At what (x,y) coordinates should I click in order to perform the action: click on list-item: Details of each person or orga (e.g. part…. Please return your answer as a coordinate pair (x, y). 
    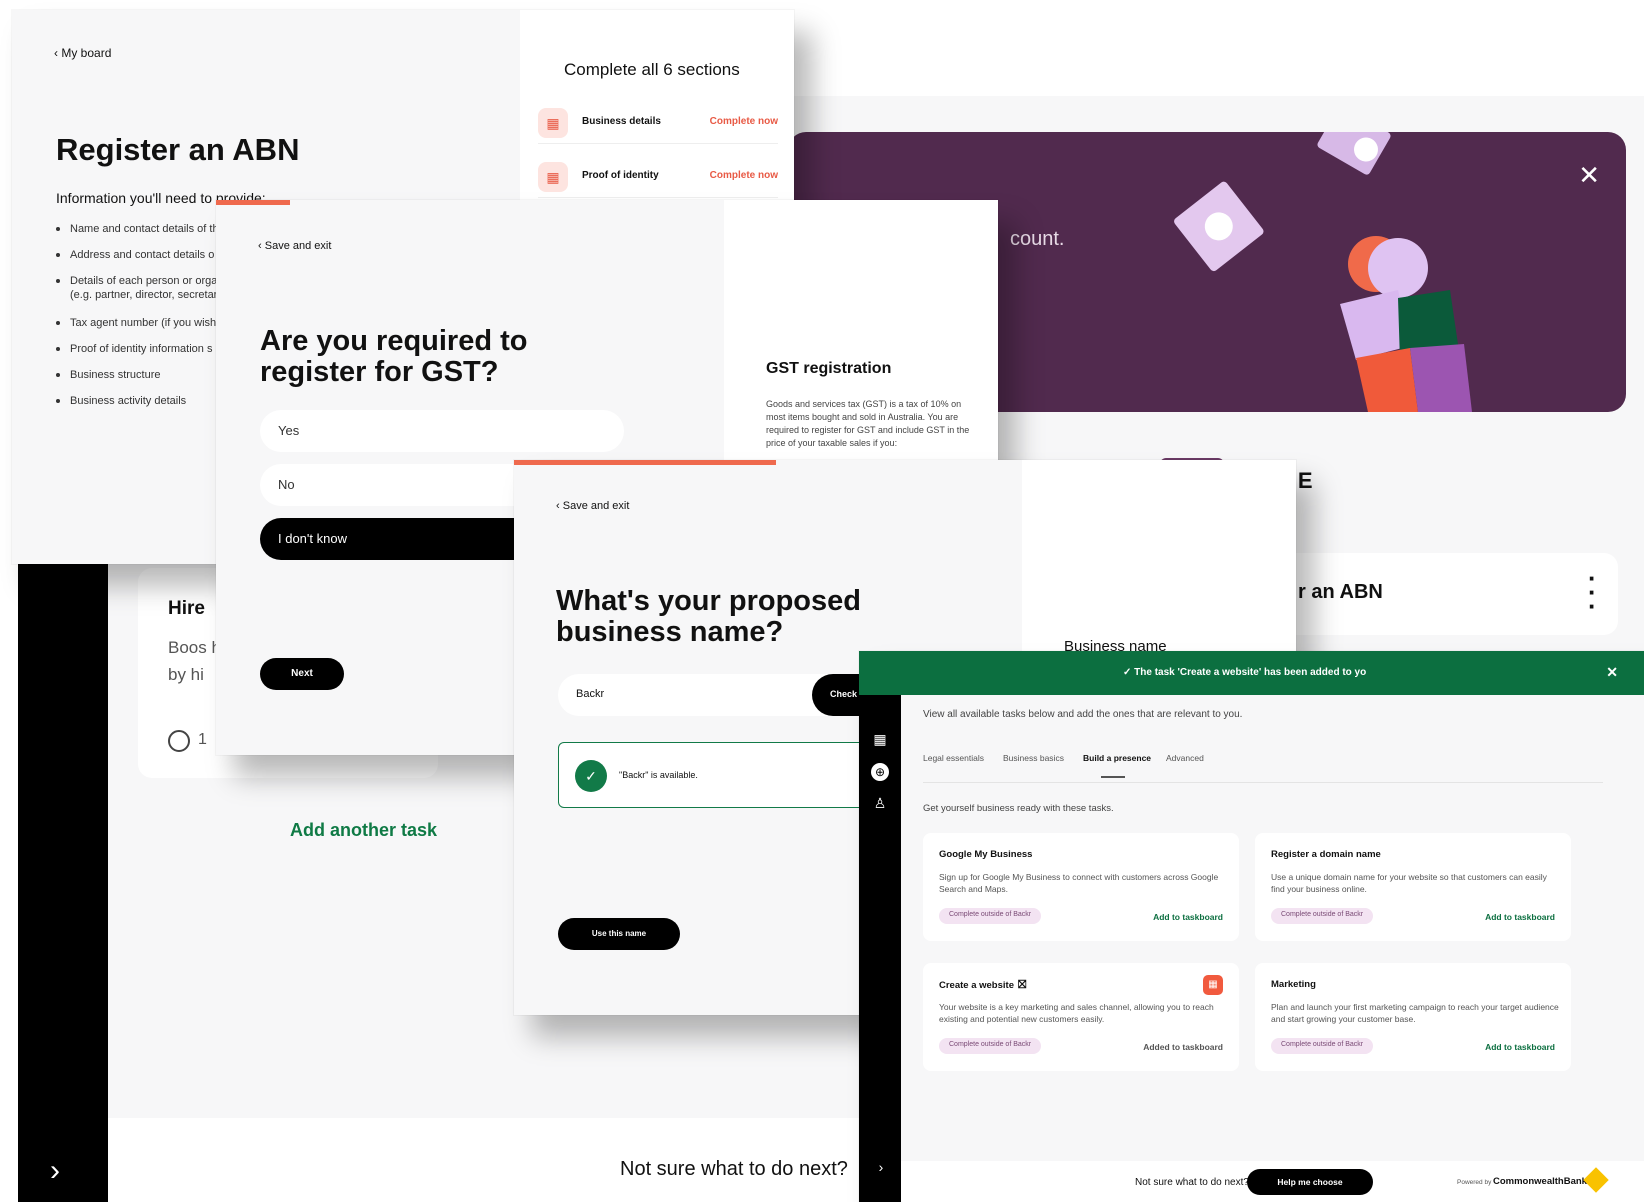
    Looking at the image, I should click on (137, 288).